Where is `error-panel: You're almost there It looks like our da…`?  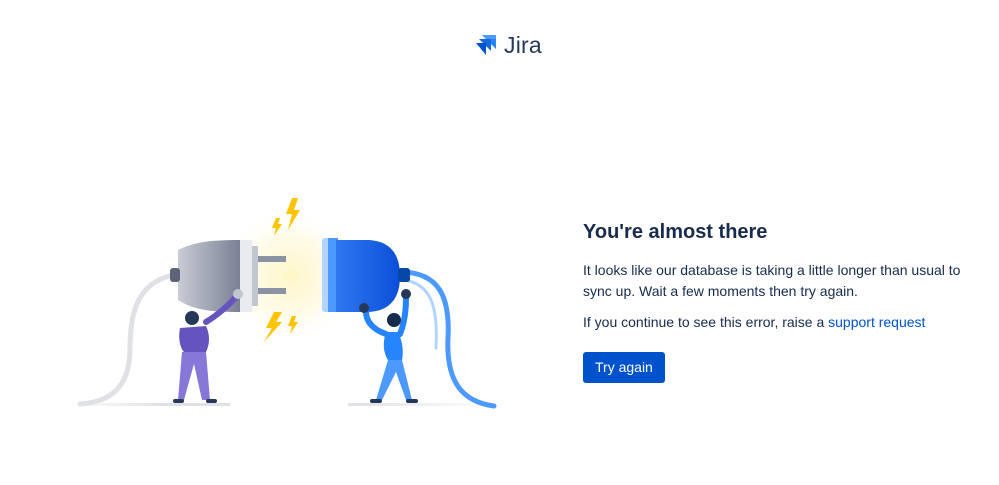
error-panel: You're almost there It looks like our da… is located at coordinates (780, 301).